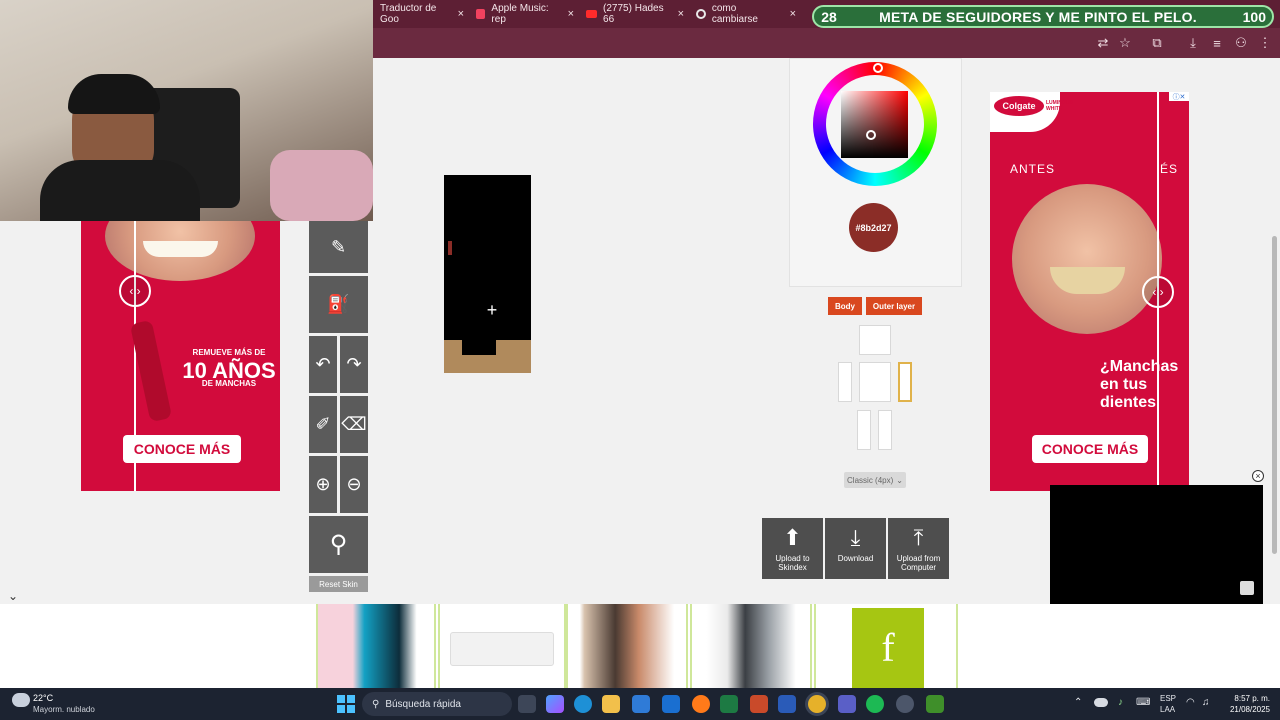 This screenshot has width=1280, height=720. I want to click on teams-icon, so click(847, 704).